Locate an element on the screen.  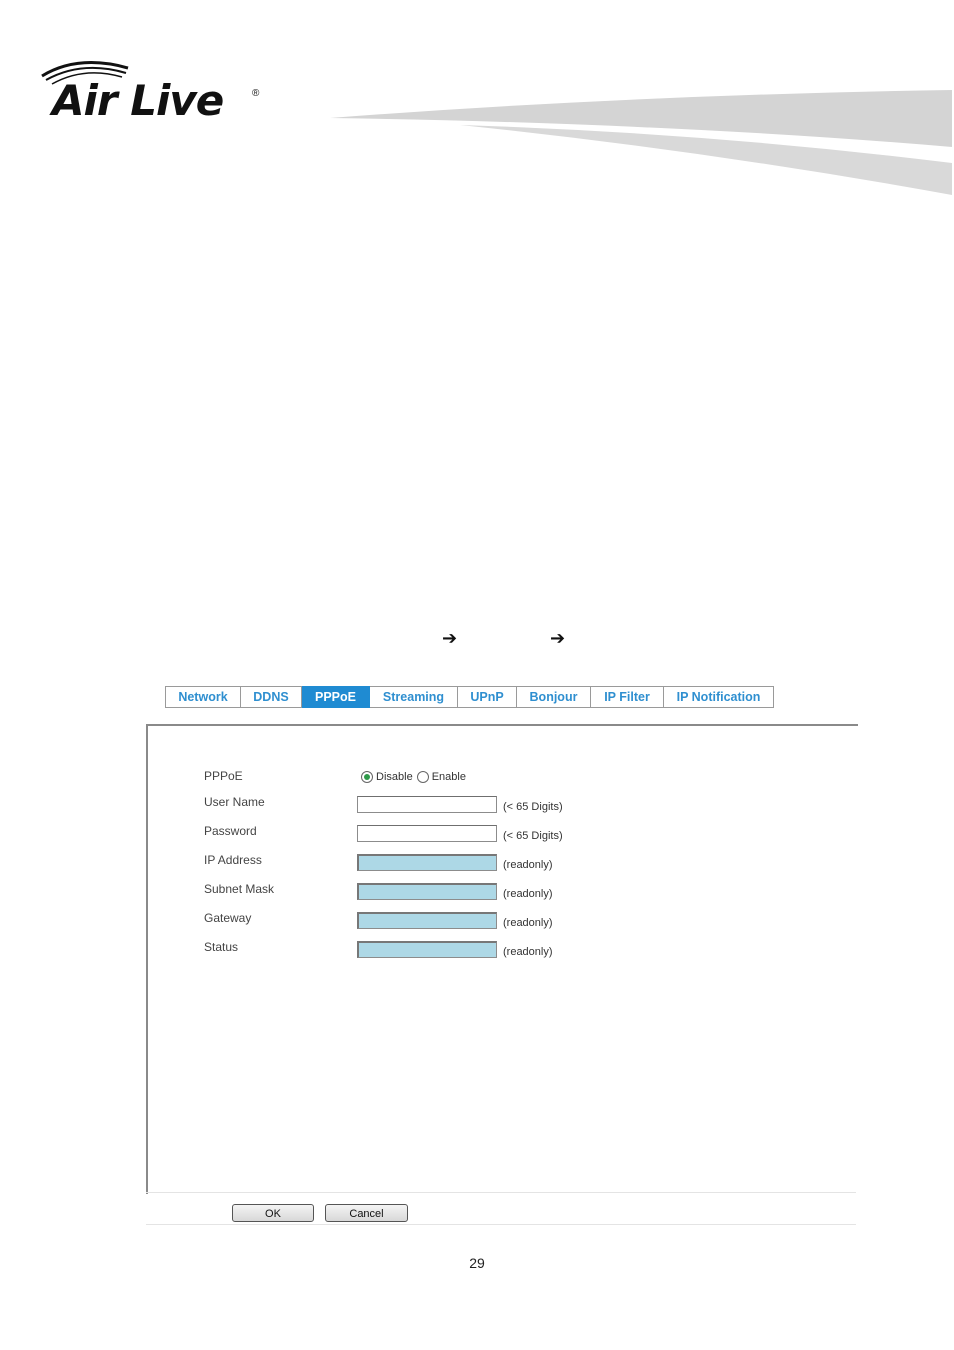
gateway-field is located at coordinates (427, 920).